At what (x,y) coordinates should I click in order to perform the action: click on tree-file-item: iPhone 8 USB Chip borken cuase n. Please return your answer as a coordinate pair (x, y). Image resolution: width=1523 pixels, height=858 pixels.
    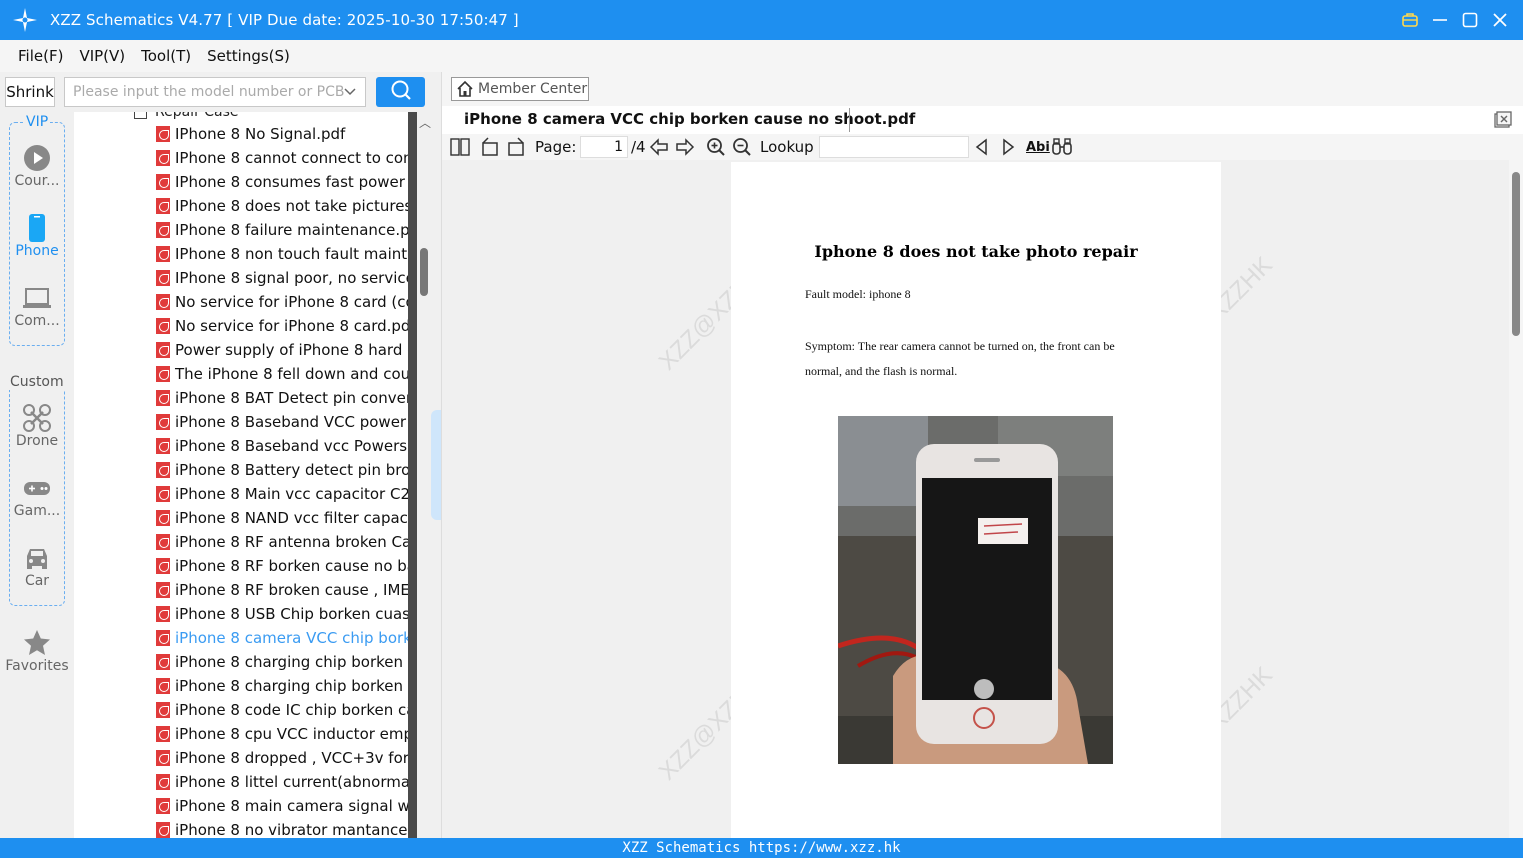
    Looking at the image, I should click on (282, 614).